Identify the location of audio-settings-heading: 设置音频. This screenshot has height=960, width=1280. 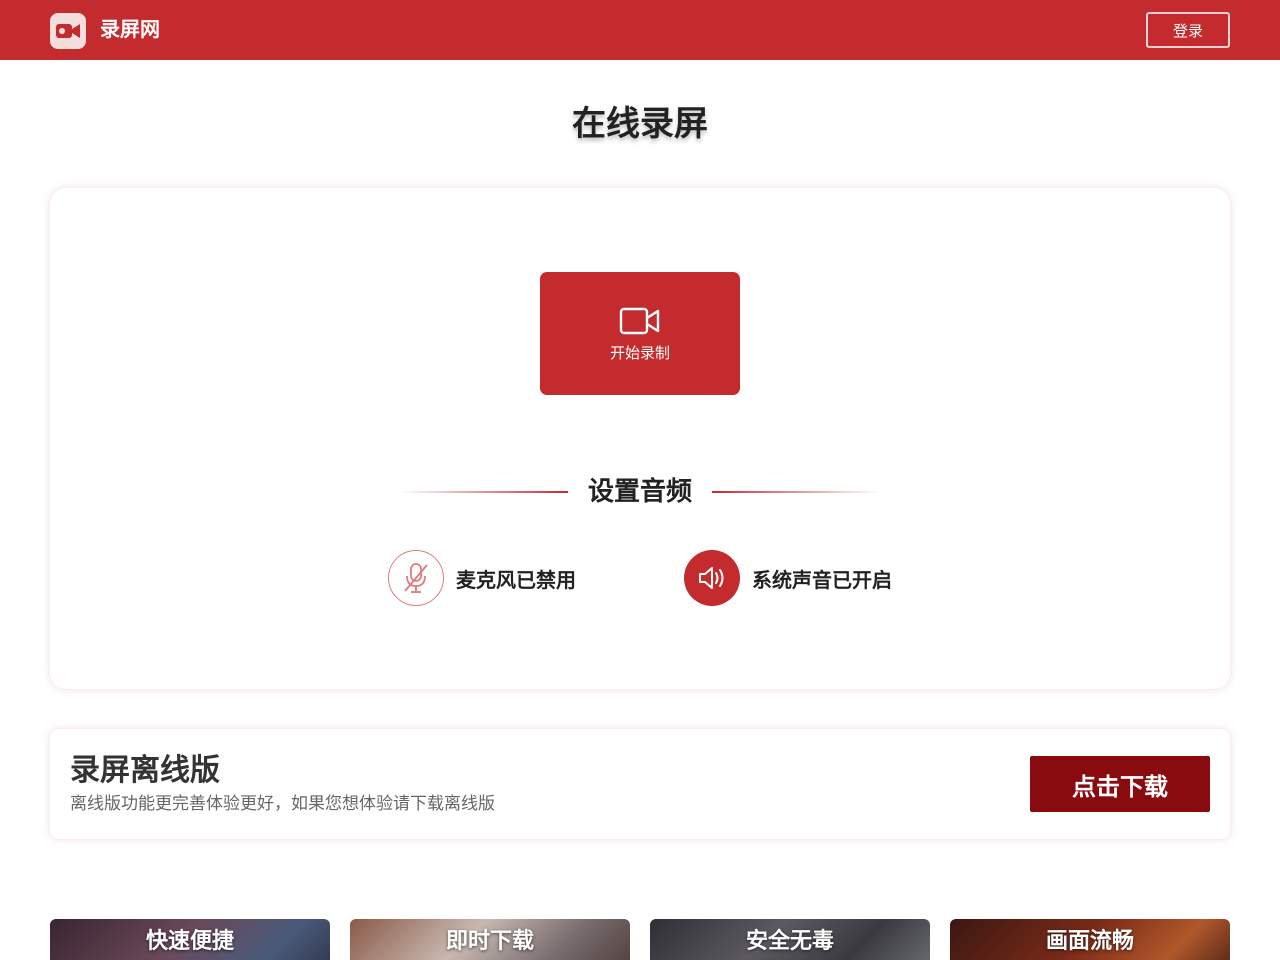
(640, 492).